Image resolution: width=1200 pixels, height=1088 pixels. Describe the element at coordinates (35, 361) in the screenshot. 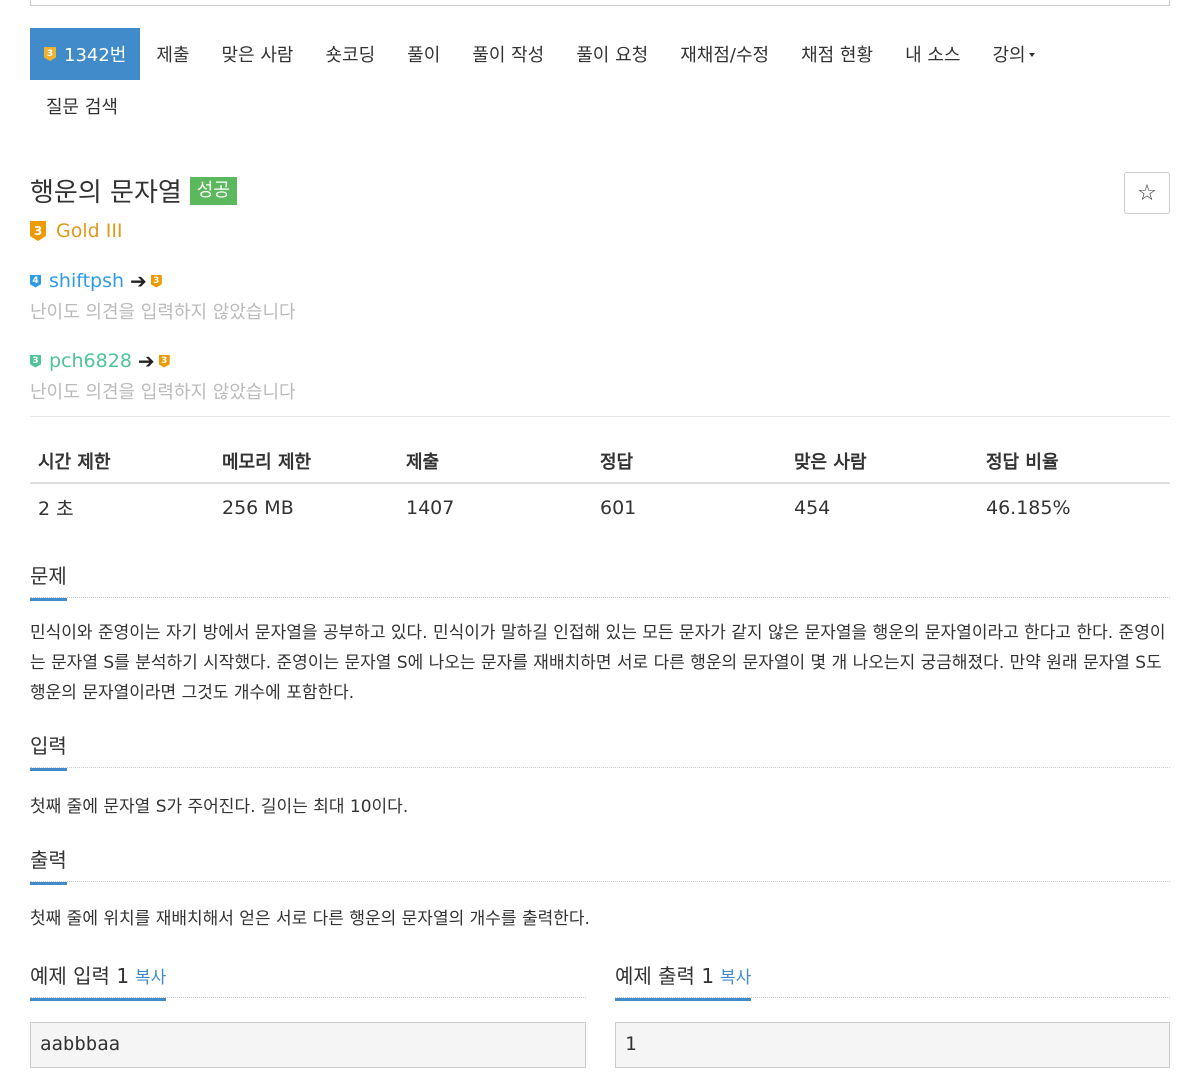

I see `user-tier-icon: 3` at that location.